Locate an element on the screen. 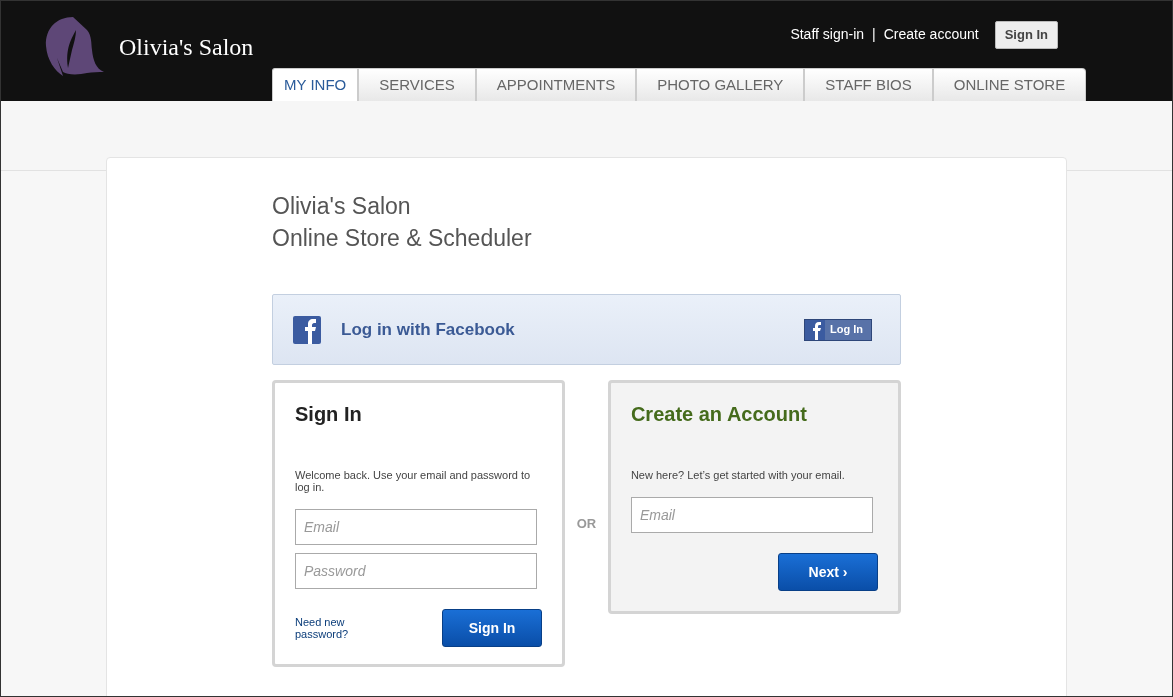 The width and height of the screenshot is (1173, 697). logo-icon is located at coordinates (74, 47).